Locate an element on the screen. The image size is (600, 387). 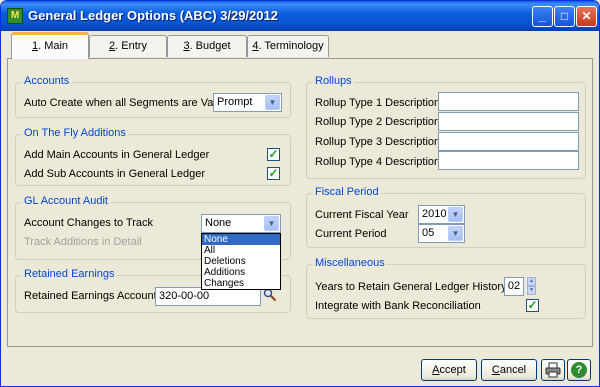
help-icon: ? is located at coordinates (579, 370).